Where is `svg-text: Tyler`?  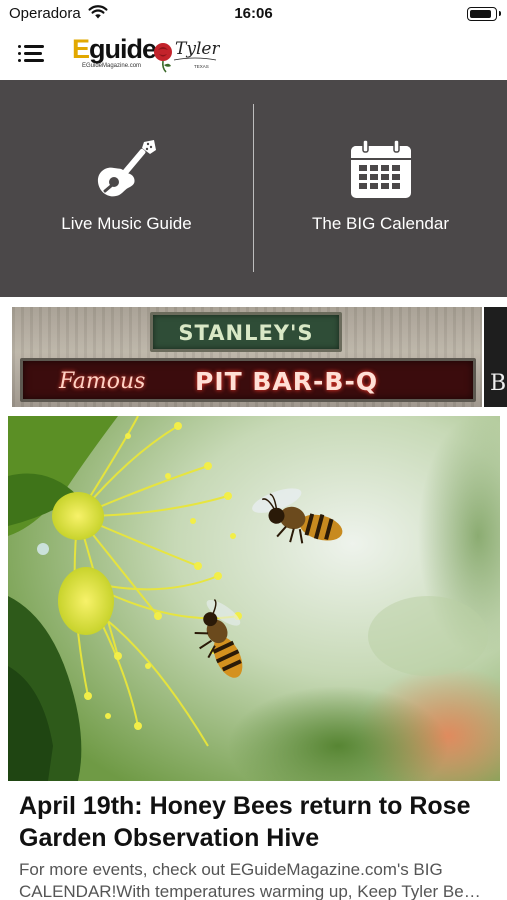 svg-text: Tyler is located at coordinates (197, 49).